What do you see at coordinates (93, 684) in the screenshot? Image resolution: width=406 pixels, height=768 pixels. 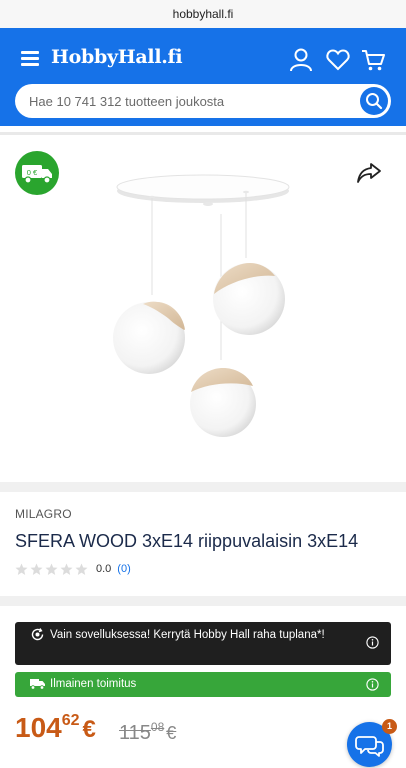 I see `shipping-text: Ilmainen toimitus` at bounding box center [93, 684].